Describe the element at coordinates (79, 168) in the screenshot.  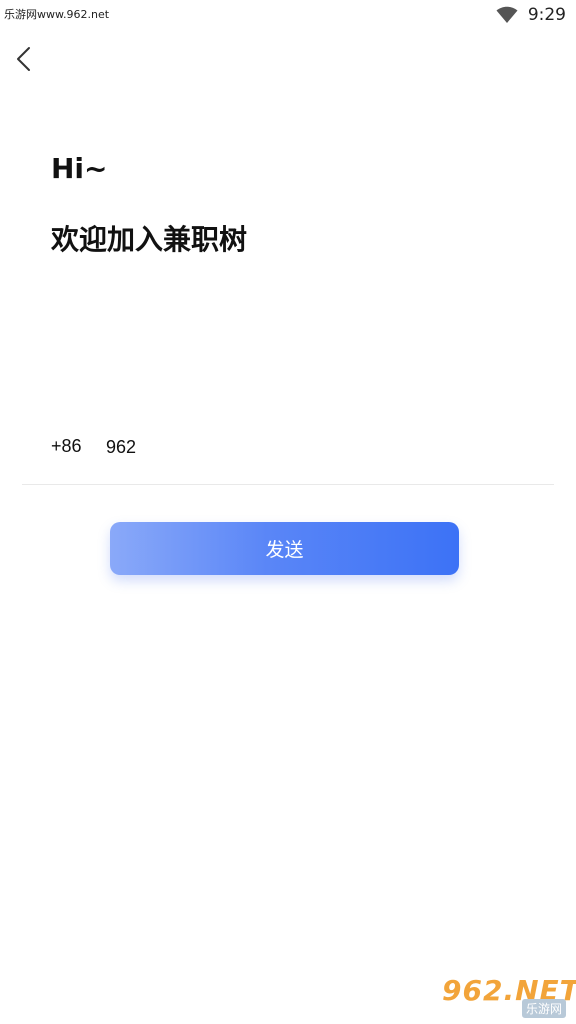
I see `greeting-title: Hi~` at that location.